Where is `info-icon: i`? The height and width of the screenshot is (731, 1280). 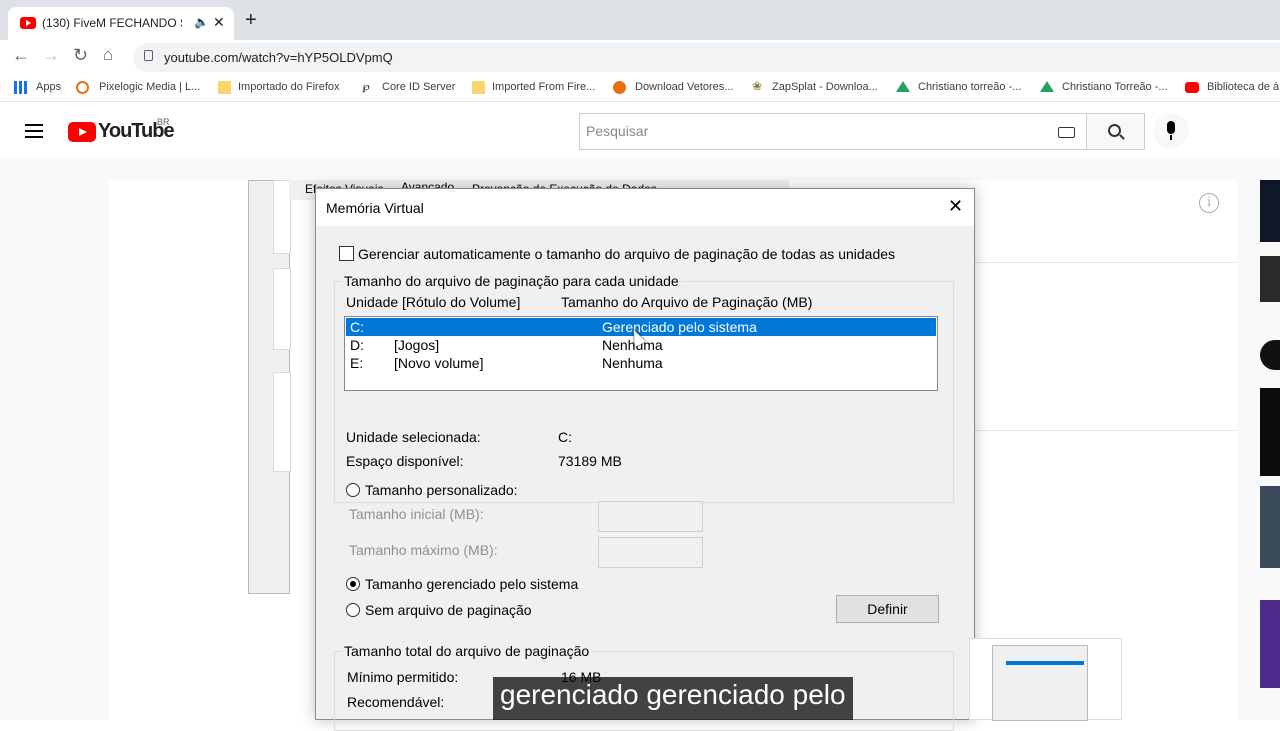 info-icon: i is located at coordinates (1209, 203).